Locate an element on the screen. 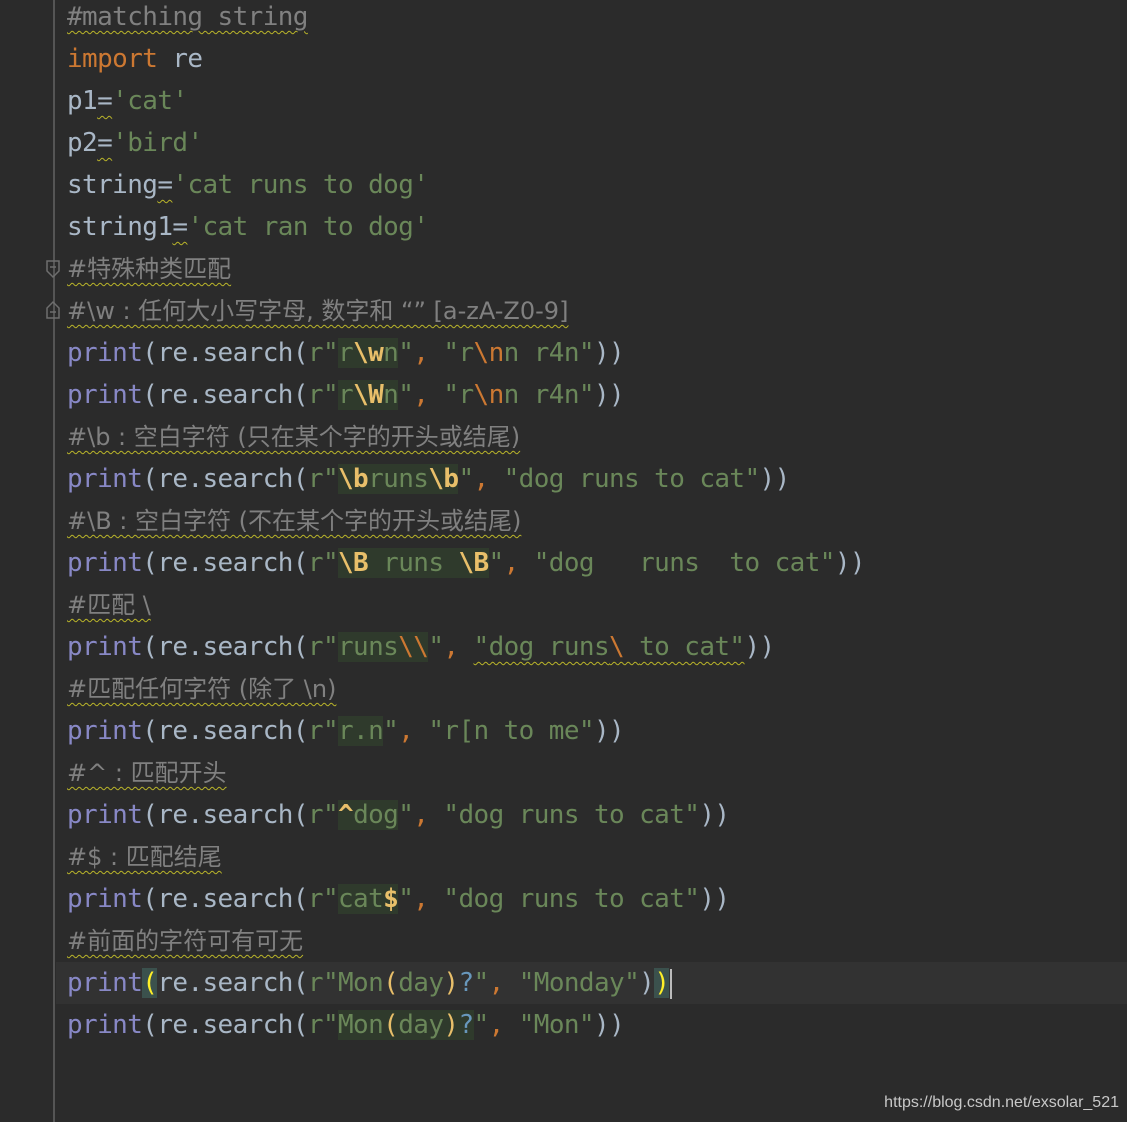 The width and height of the screenshot is (1127, 1122). regex-escape: \B is located at coordinates (473, 563).